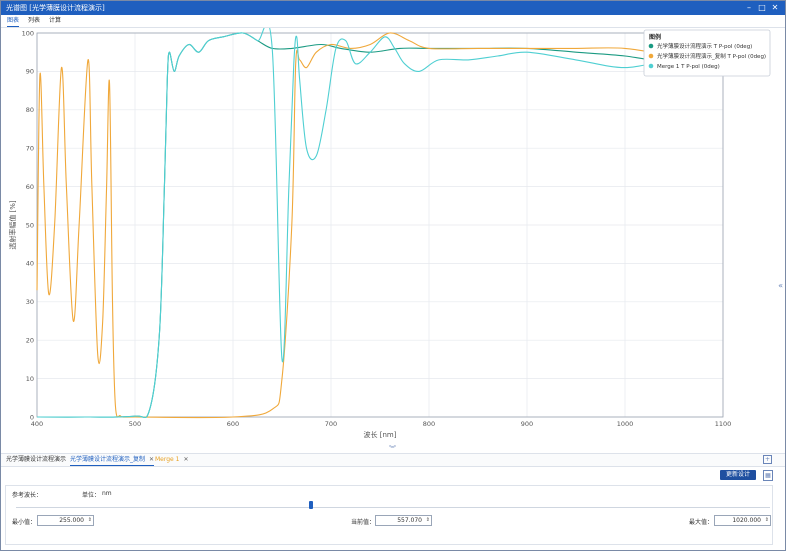 This screenshot has height=551, width=786. Describe the element at coordinates (12, 225) in the screenshot. I see `y-axis-label: 透射率幅值 [%]` at that location.